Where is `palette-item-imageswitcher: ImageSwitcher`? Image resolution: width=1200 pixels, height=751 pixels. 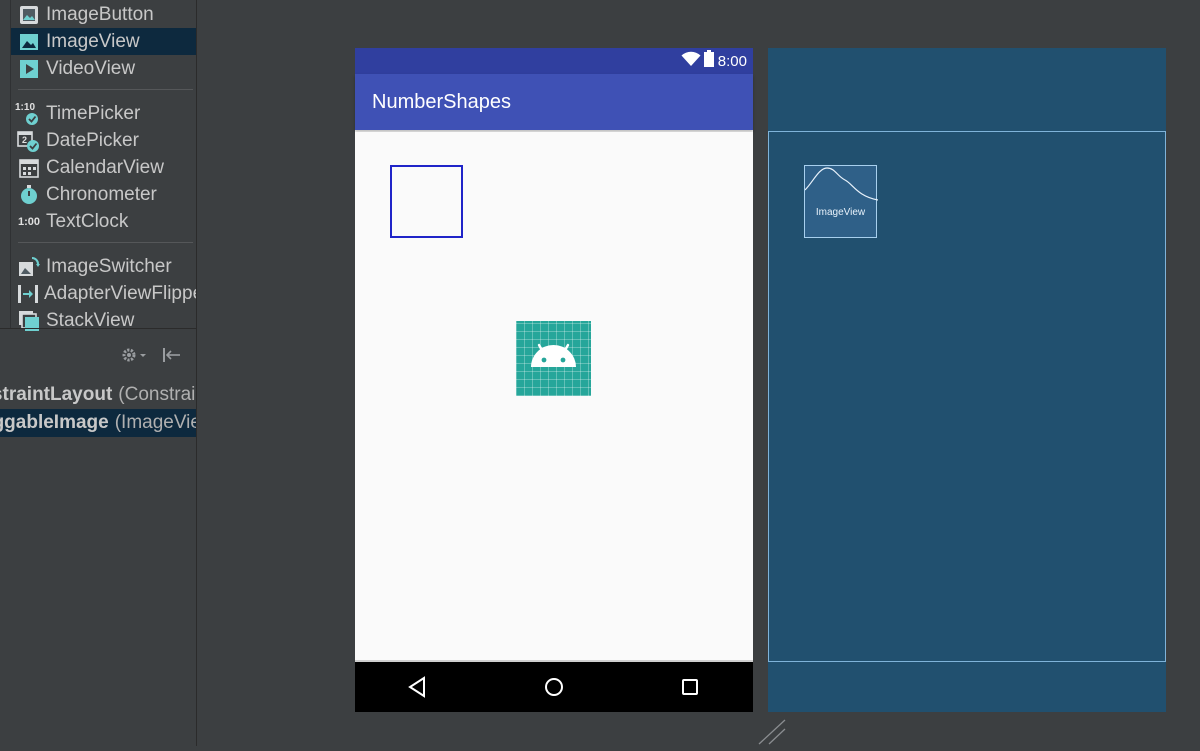
palette-item-imageswitcher: ImageSwitcher is located at coordinates (103, 266).